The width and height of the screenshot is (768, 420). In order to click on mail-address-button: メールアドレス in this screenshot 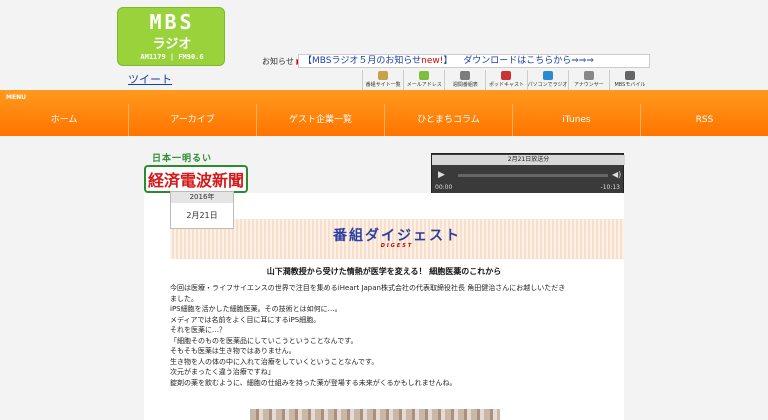, I will do `click(423, 80)`.